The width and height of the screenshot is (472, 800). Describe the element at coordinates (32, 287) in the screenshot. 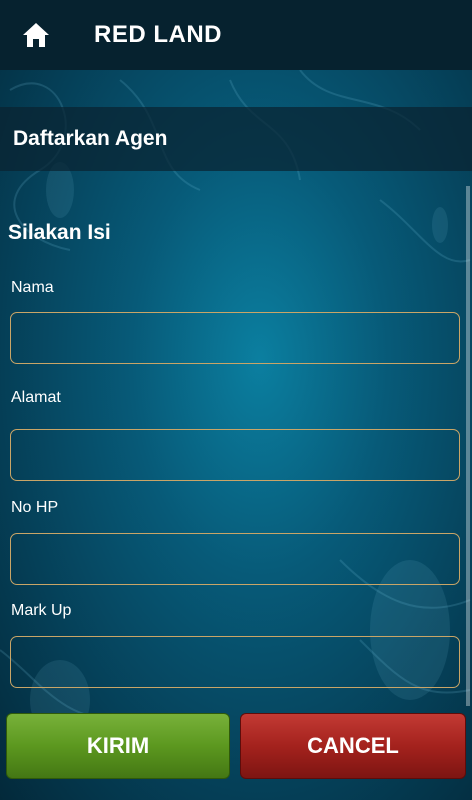

I see `nama-label: Nama` at that location.